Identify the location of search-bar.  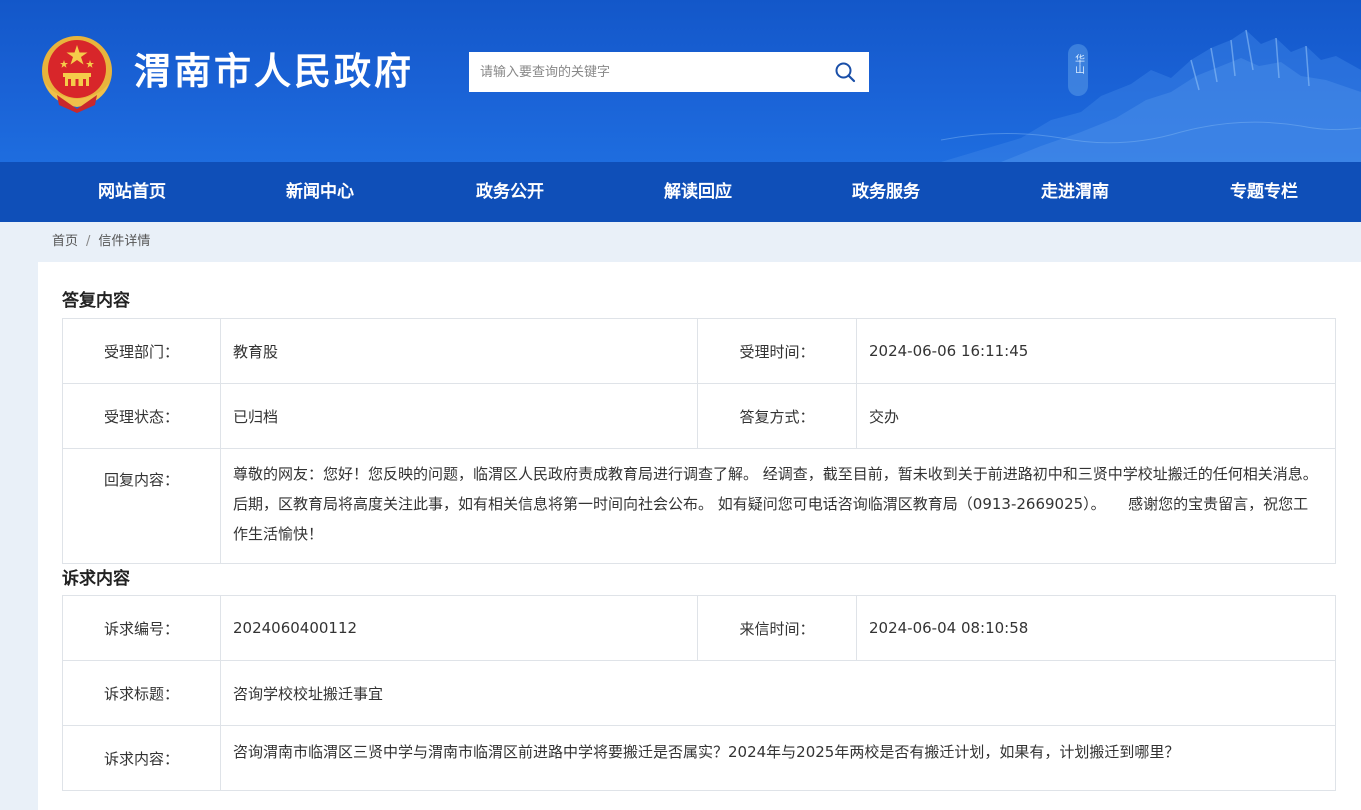
(669, 72).